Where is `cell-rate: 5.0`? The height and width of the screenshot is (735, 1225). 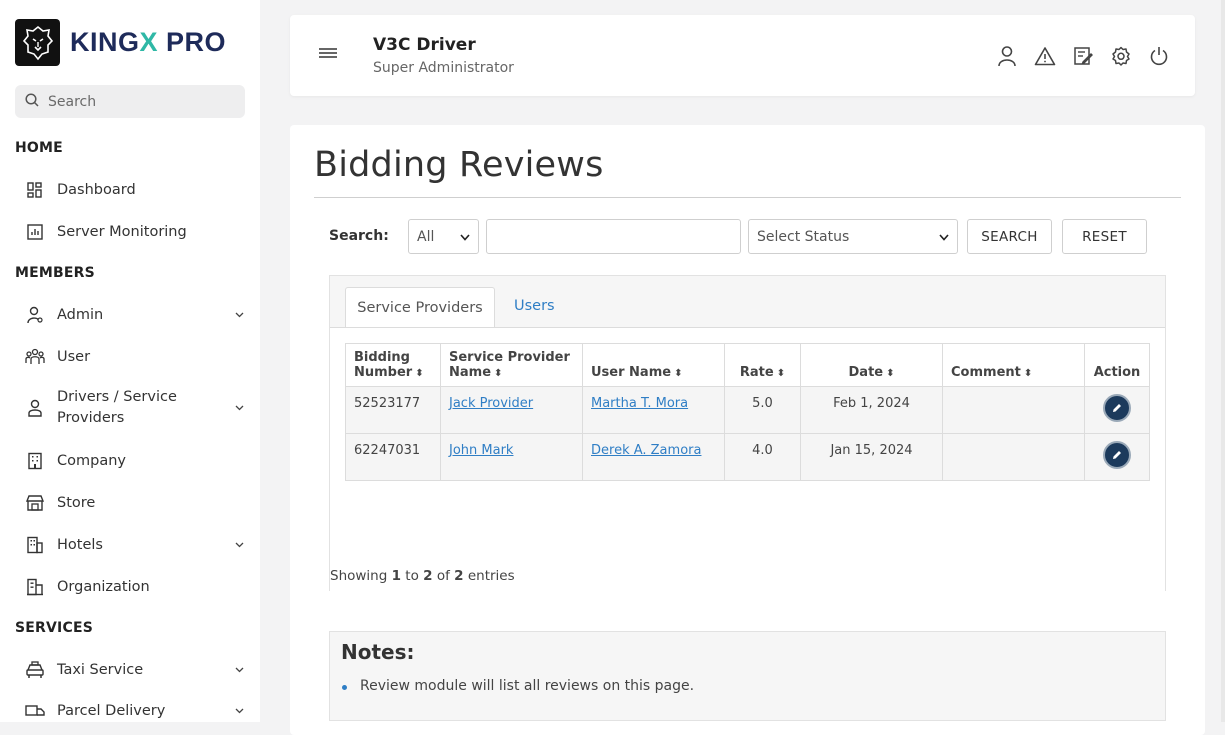
cell-rate: 5.0 is located at coordinates (762, 410).